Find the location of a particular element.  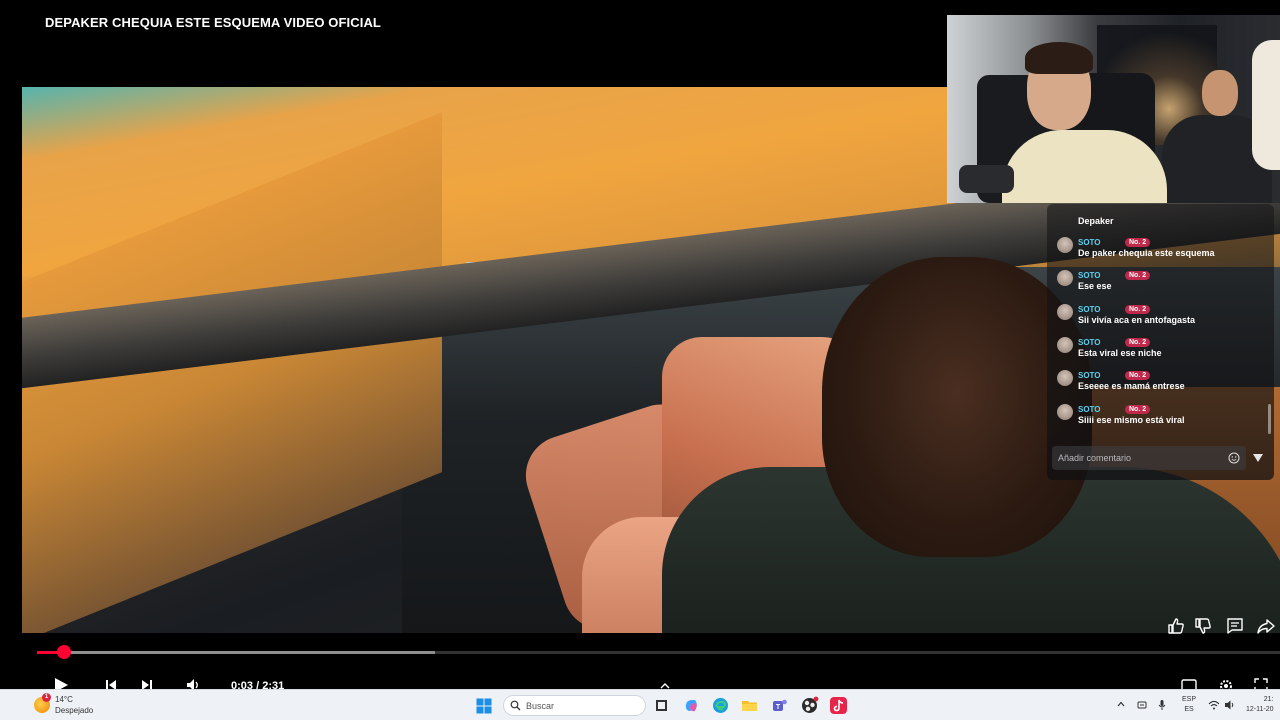

video-actions is located at coordinates (1222, 626).